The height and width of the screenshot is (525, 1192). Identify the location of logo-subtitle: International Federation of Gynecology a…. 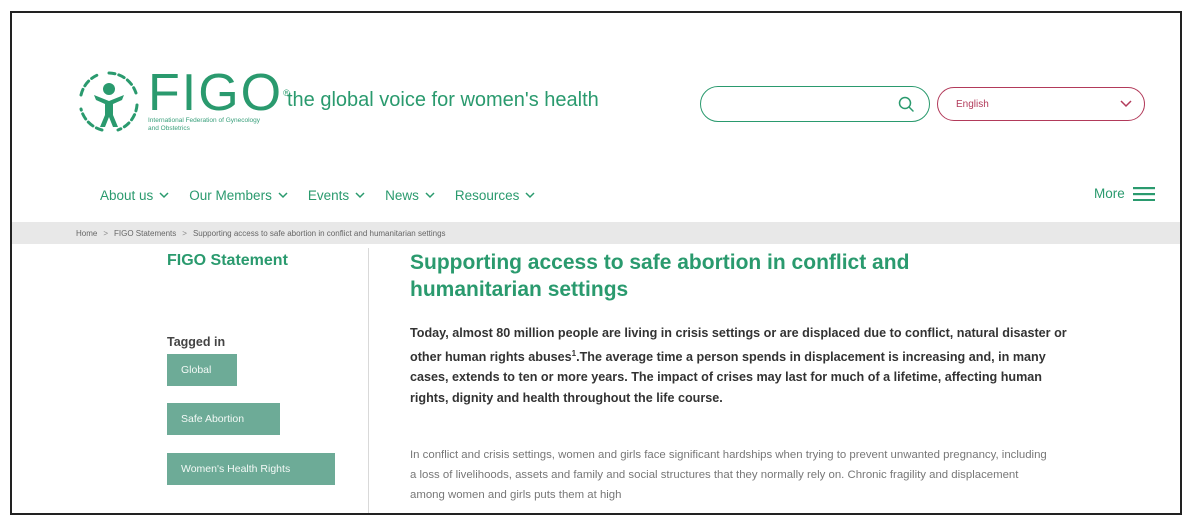
(204, 124).